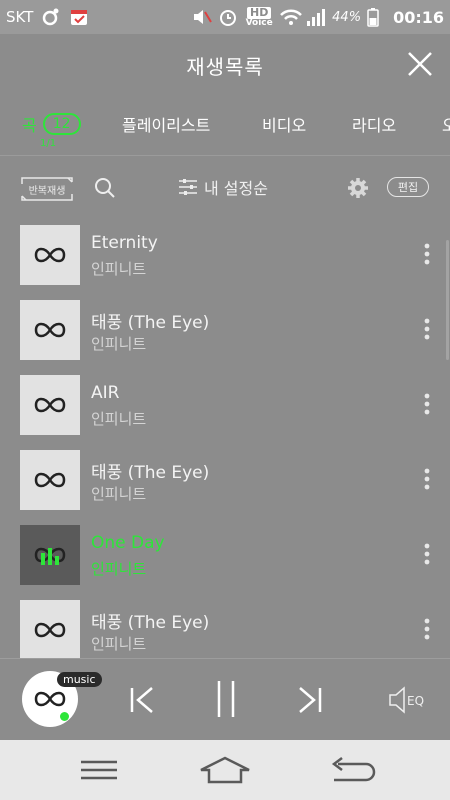  Describe the element at coordinates (124, 243) in the screenshot. I see `song-title: Eternity` at that location.